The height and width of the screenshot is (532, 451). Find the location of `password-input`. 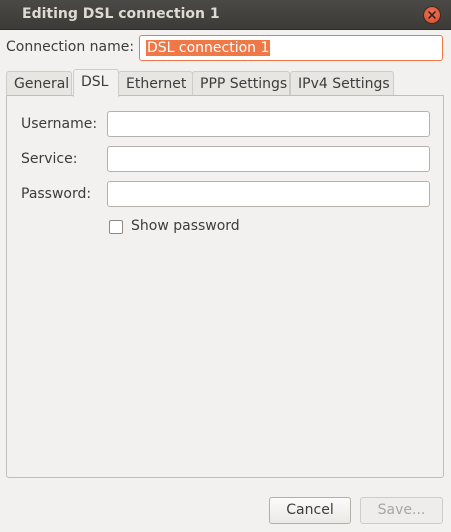

password-input is located at coordinates (268, 194).